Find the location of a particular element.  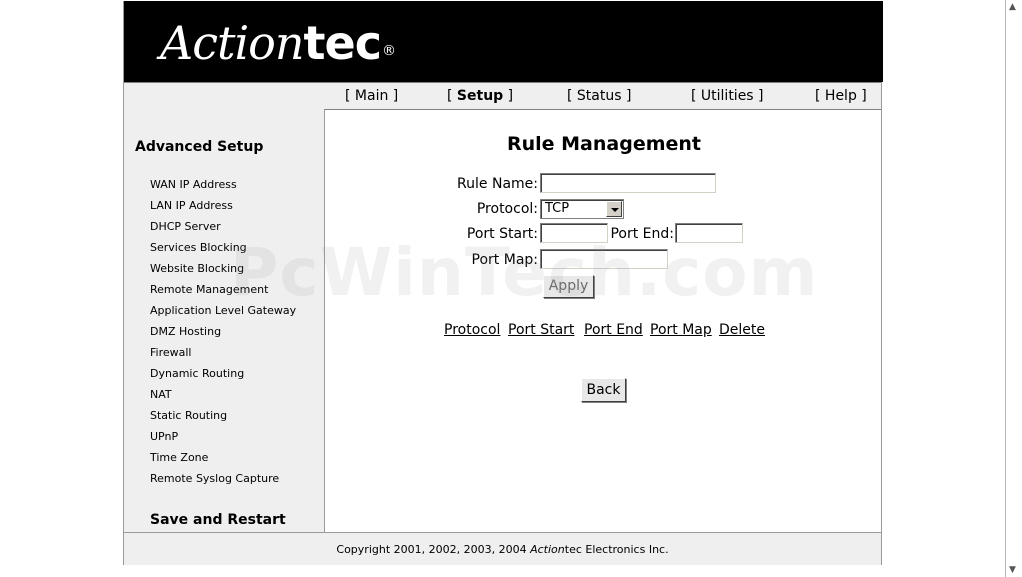

sidebar-item-lan-ip-address: LAN IP Address is located at coordinates (223, 205).